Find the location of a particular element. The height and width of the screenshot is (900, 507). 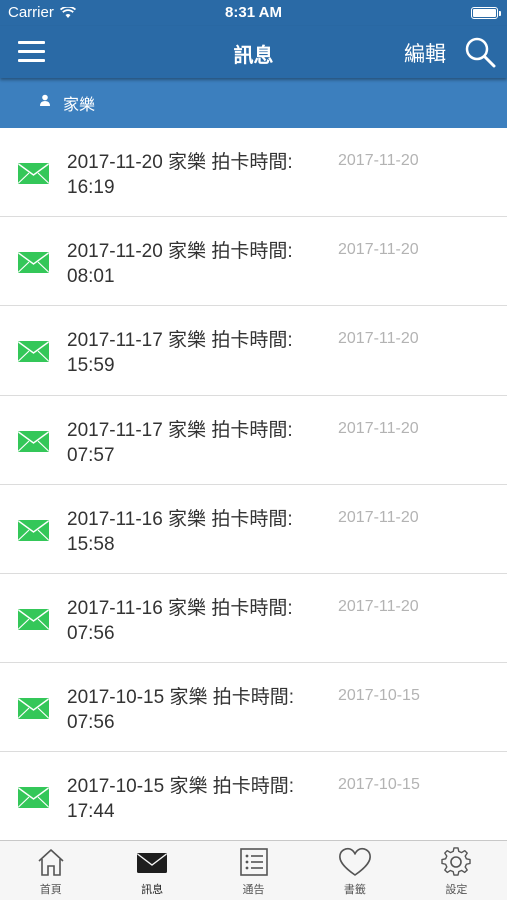

status-bar: Carrier 8:31 AM is located at coordinates (253, 13).